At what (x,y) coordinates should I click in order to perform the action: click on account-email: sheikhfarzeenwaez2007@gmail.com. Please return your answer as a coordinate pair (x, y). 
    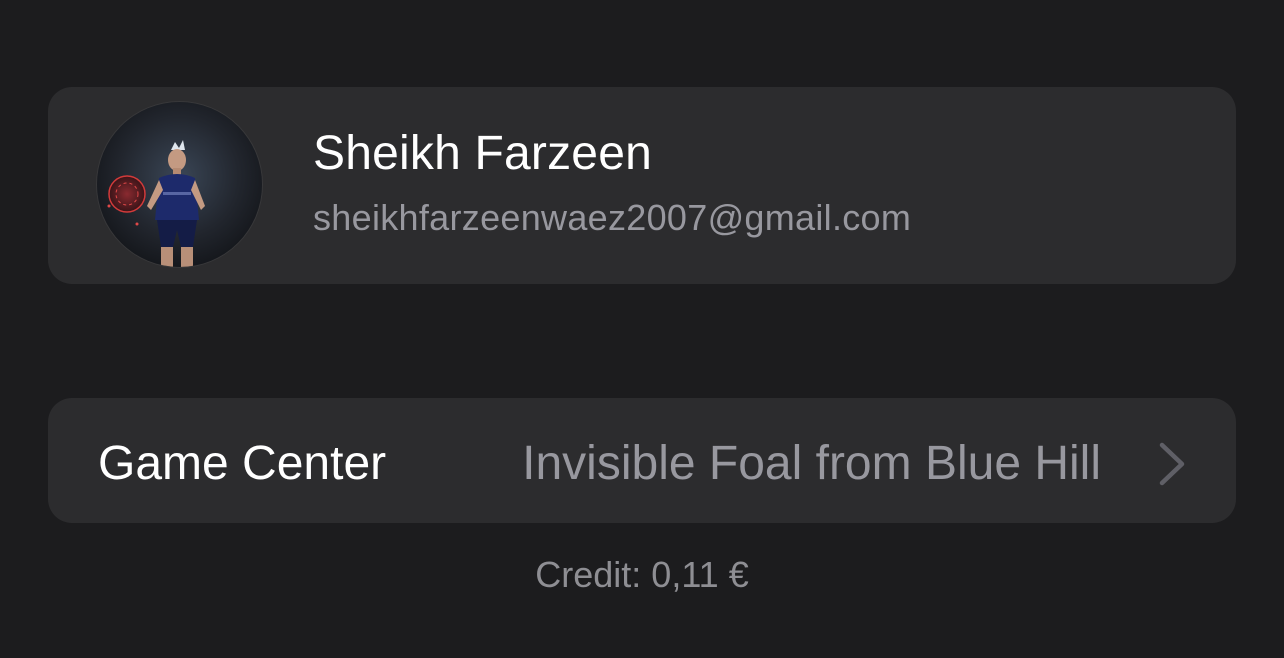
    Looking at the image, I should click on (612, 217).